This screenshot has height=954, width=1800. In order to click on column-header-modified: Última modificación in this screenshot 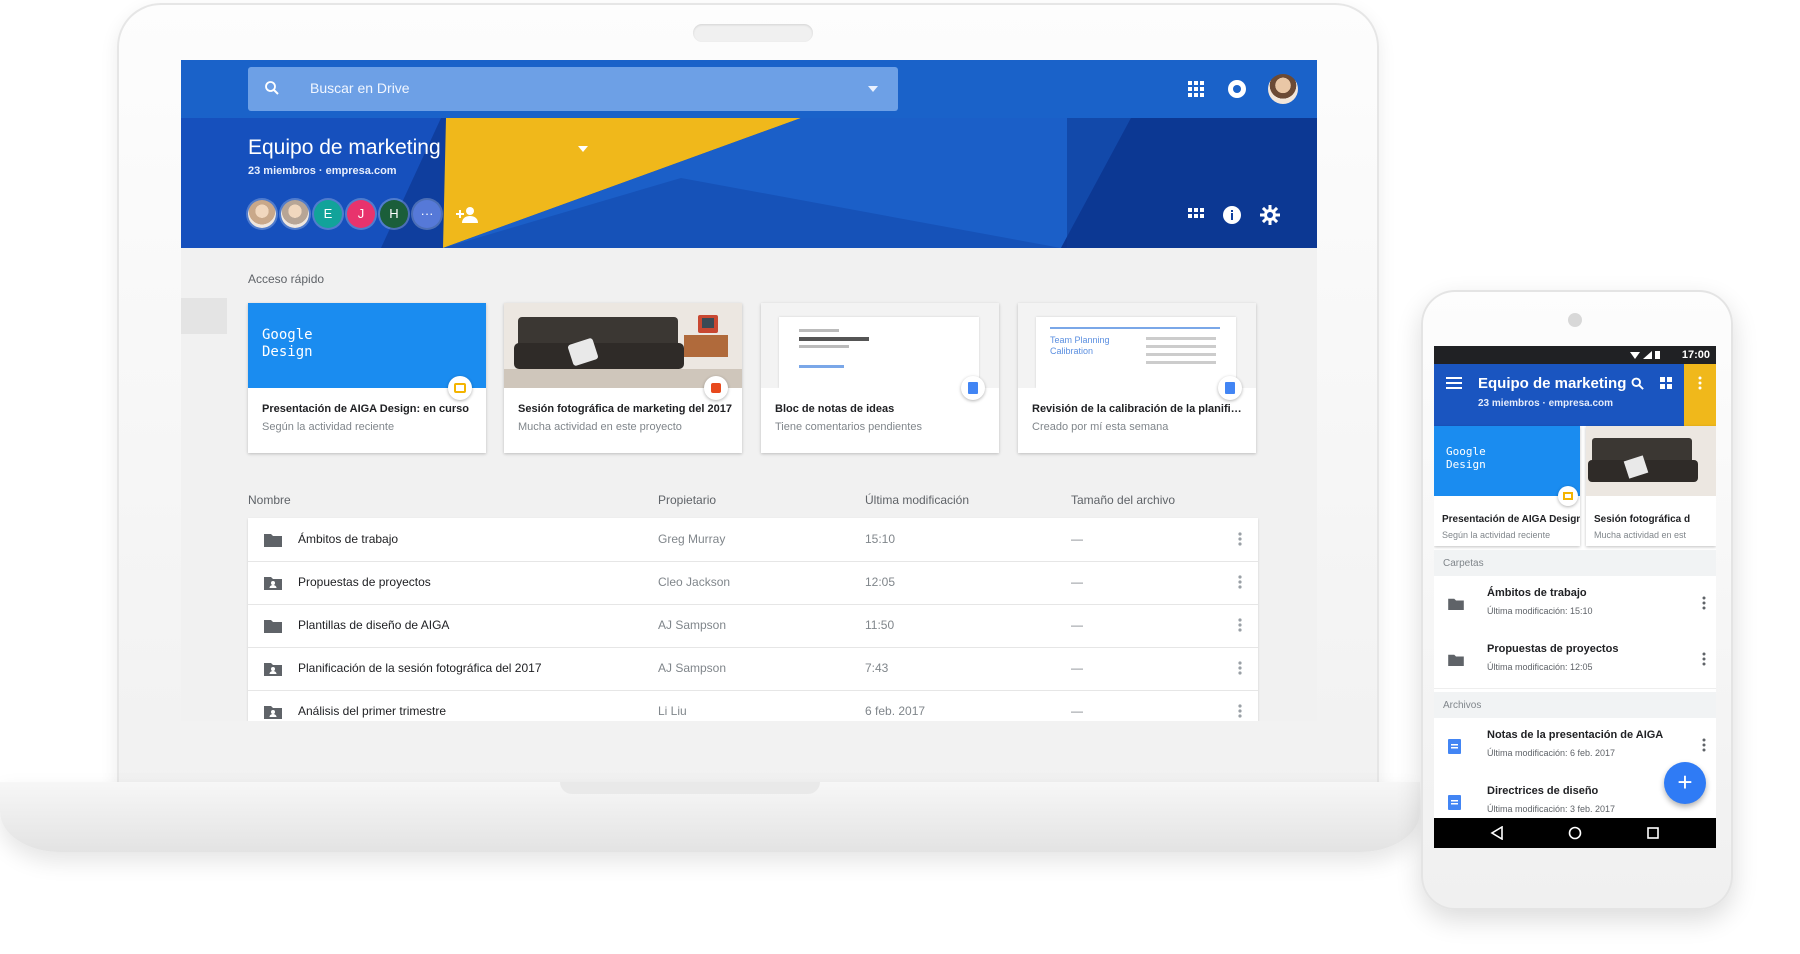, I will do `click(917, 500)`.